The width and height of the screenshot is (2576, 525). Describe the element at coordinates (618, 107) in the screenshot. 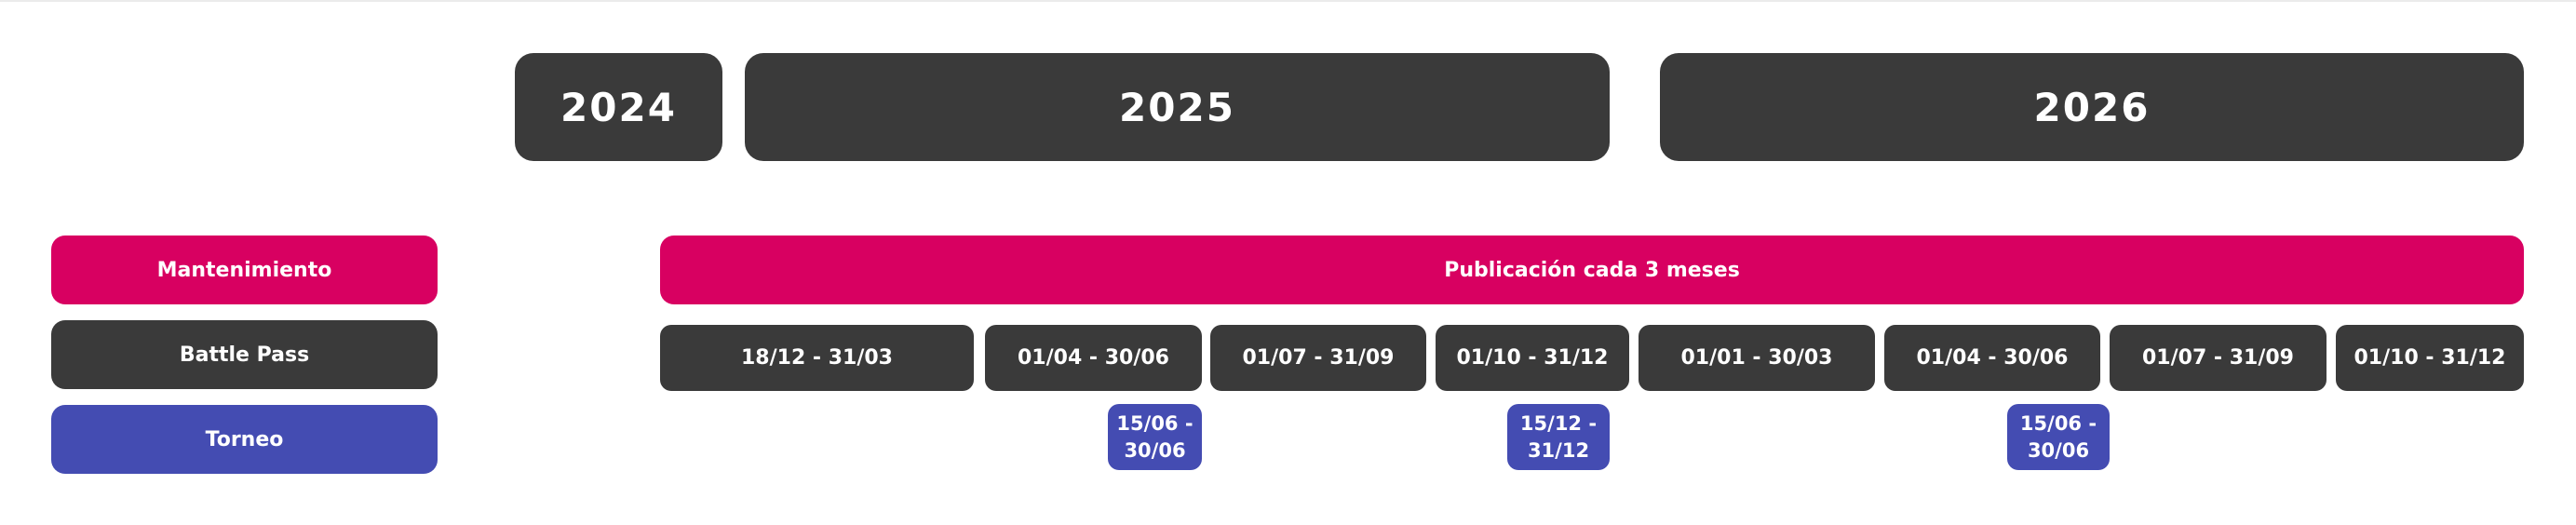

I see `year-2024: 2024` at that location.